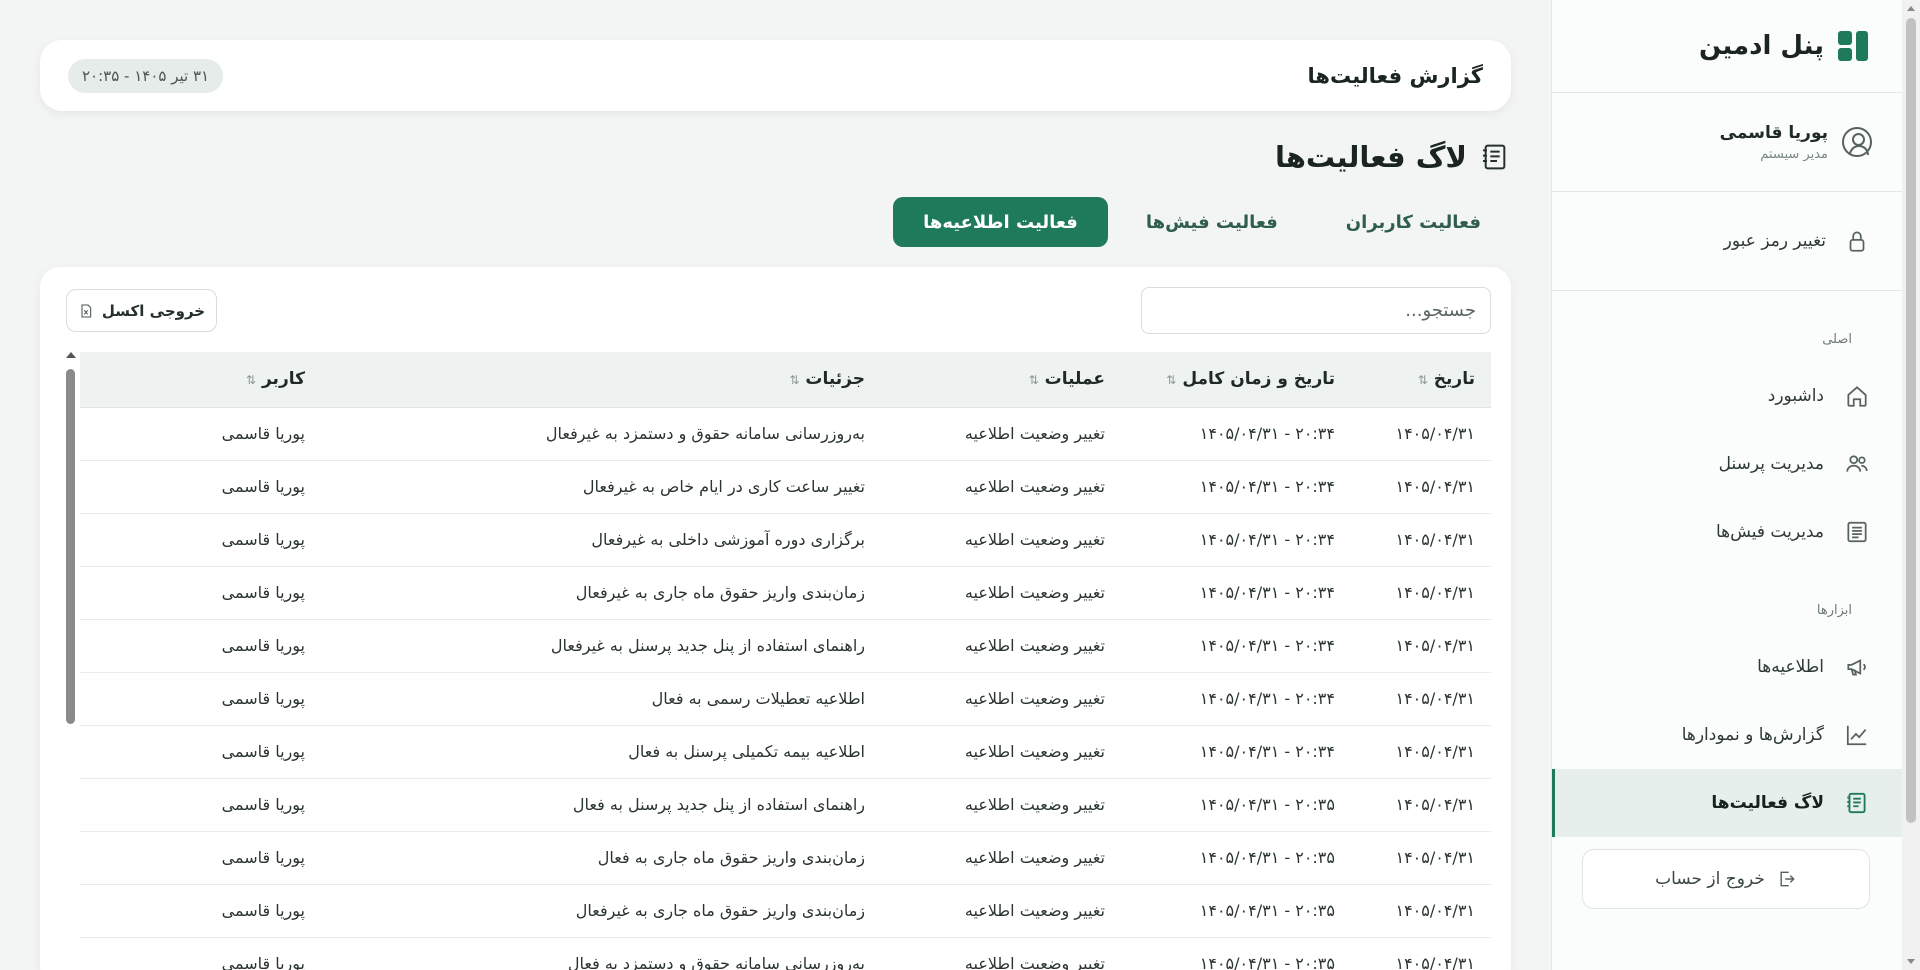 The width and height of the screenshot is (1920, 970). I want to click on sidebar-item-activity-log: لاگ فعالیت‌ها, so click(1727, 803).